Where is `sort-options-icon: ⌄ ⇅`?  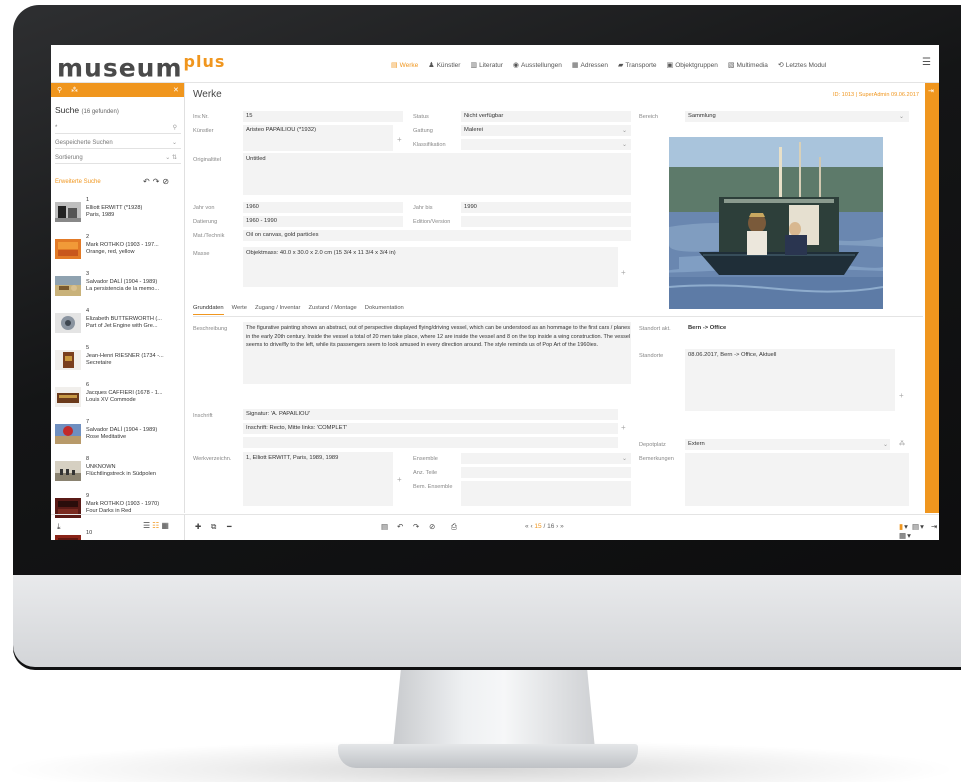 sort-options-icon: ⌄ ⇅ is located at coordinates (171, 158).